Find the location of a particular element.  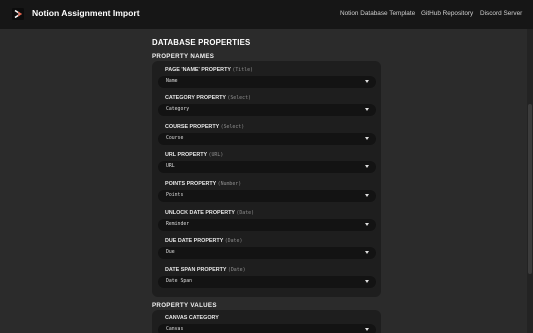

scrollbar-thumb is located at coordinates (530, 189).